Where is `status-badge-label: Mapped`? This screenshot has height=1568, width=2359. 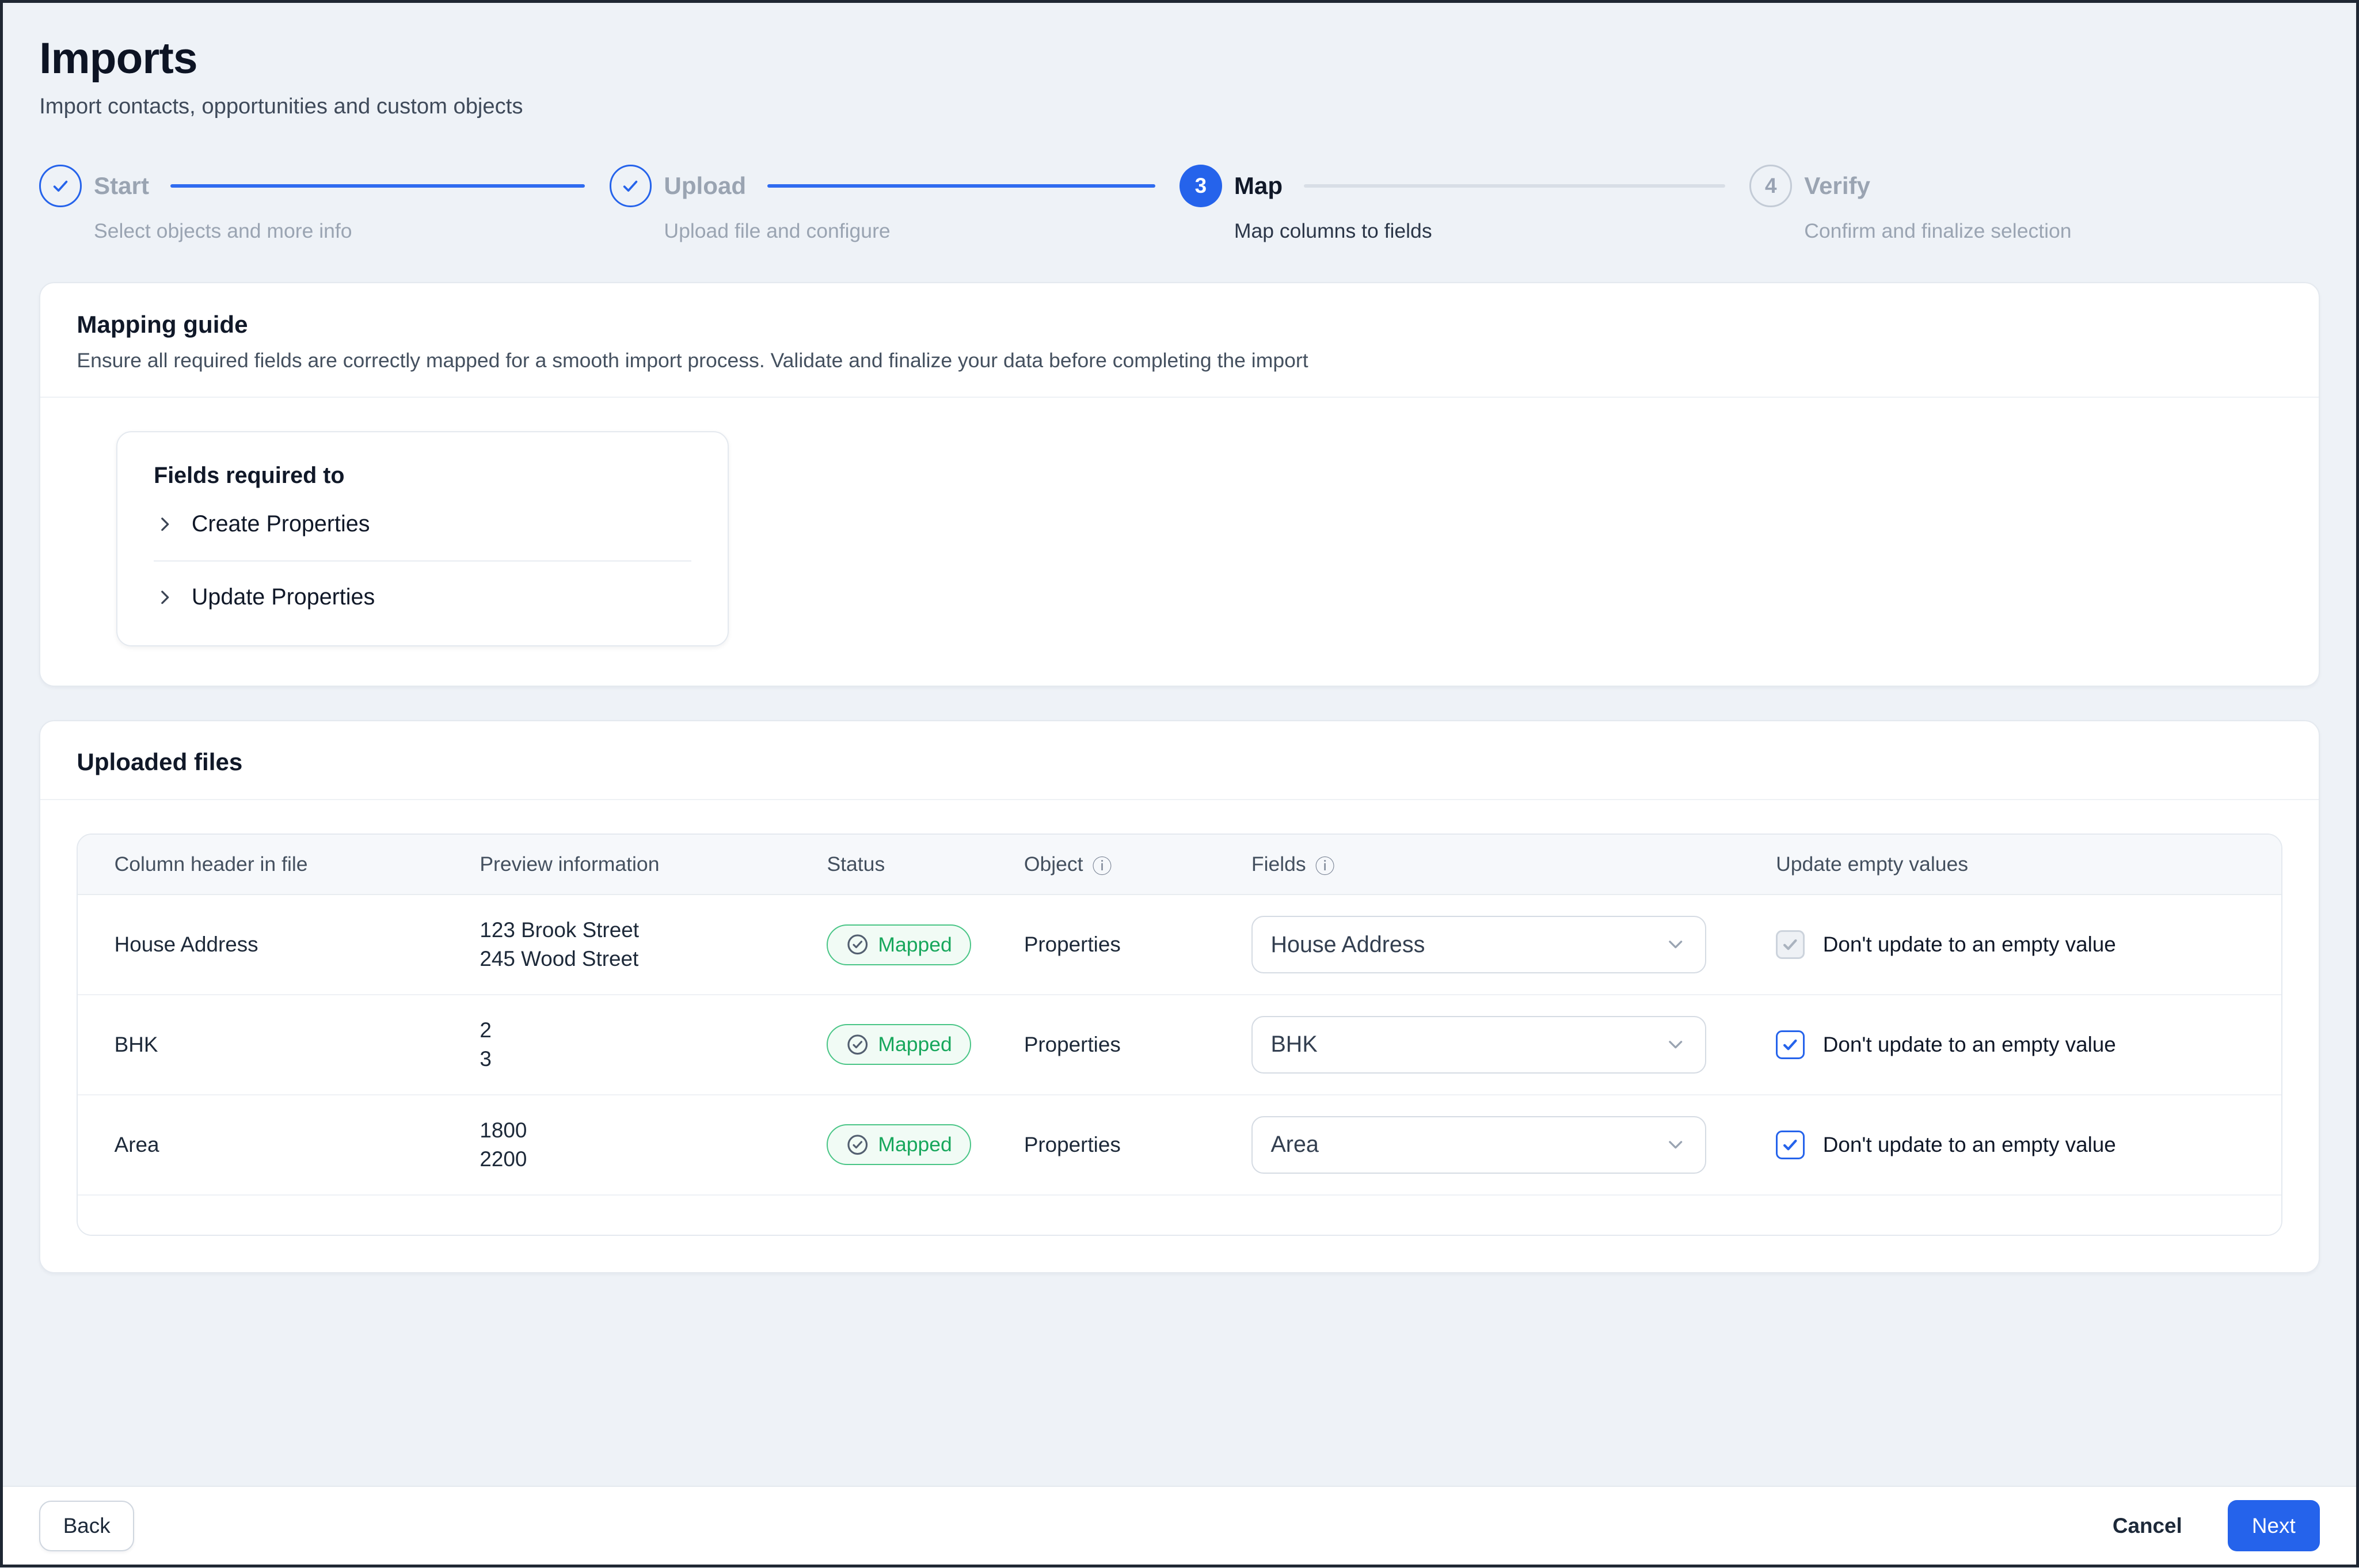 status-badge-label: Mapped is located at coordinates (915, 1045).